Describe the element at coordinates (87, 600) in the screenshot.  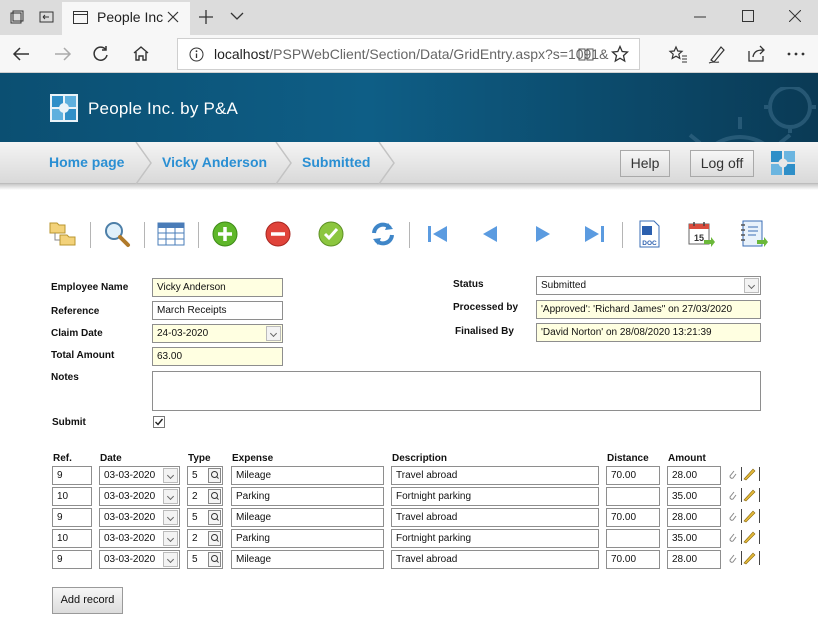
I see `add-record-button: Add record` at that location.